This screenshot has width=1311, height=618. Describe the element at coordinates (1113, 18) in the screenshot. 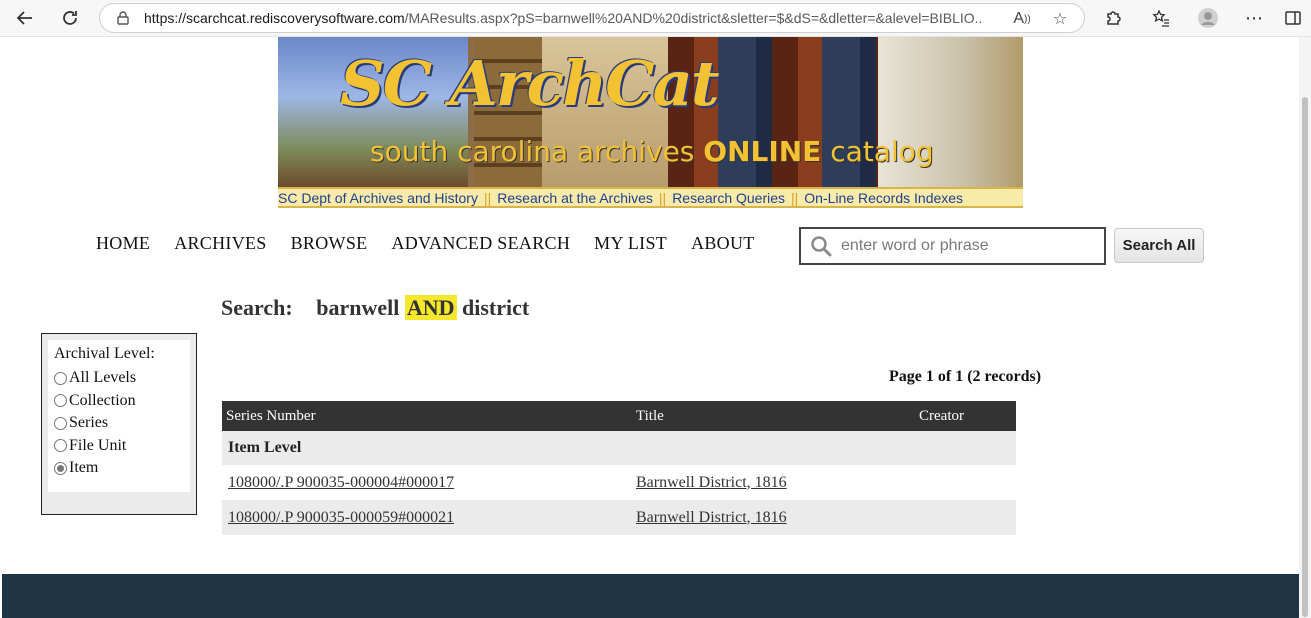

I see `extensions-icon` at that location.